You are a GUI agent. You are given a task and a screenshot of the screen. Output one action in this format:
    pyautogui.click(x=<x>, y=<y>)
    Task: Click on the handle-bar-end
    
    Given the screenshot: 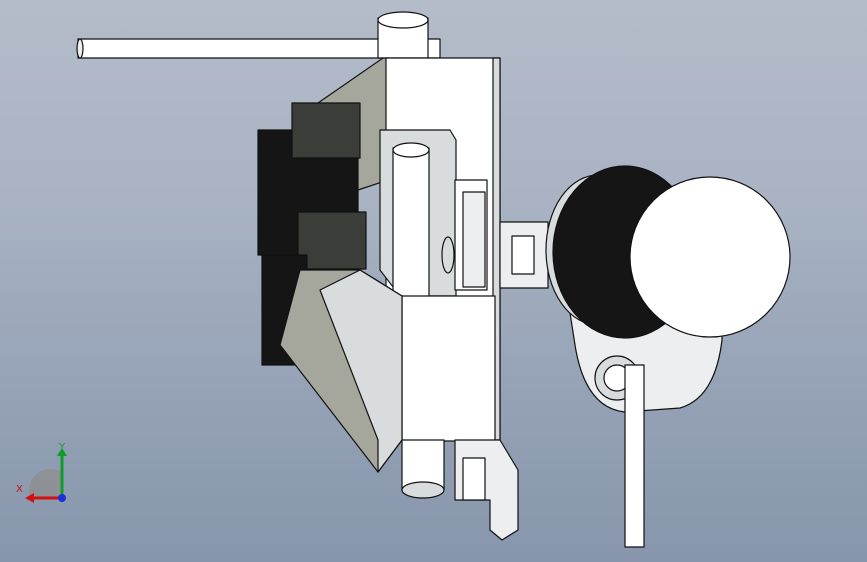 What is the action you would take?
    pyautogui.click(x=80, y=48)
    